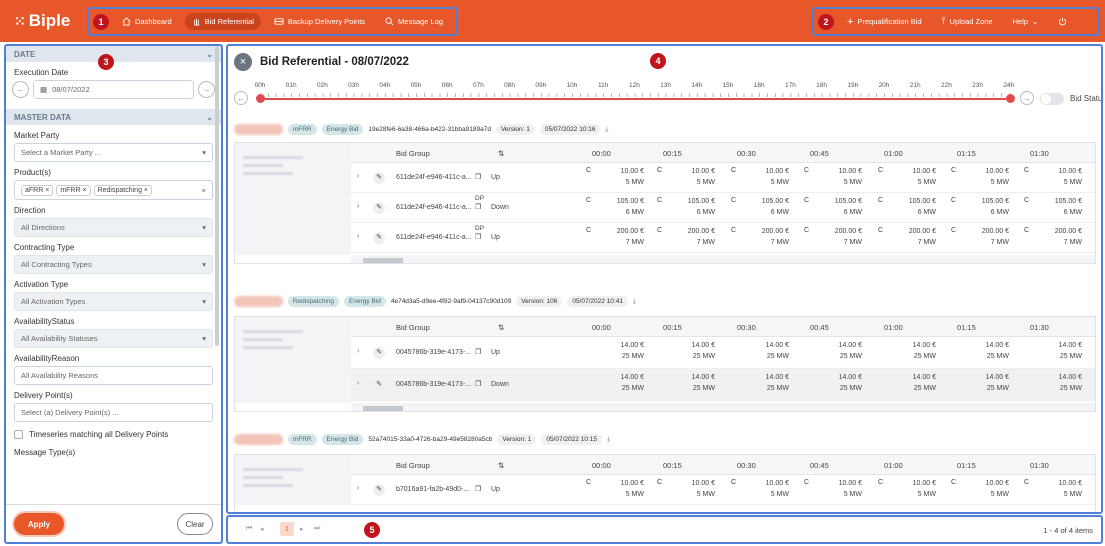  I want to click on timeline-end-handle, so click(1010, 98).